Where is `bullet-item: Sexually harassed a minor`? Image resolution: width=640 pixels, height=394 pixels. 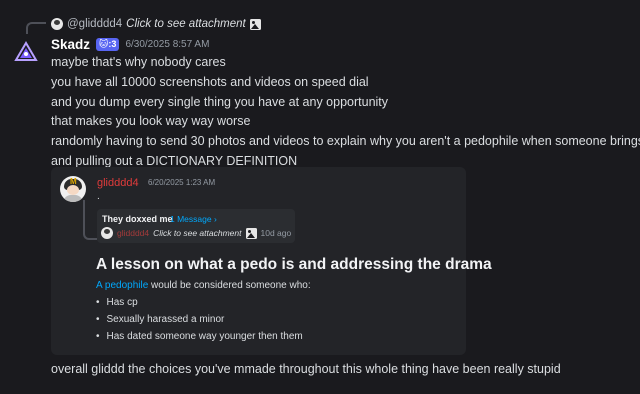
bullet-item: Sexually harassed a minor is located at coordinates (160, 319).